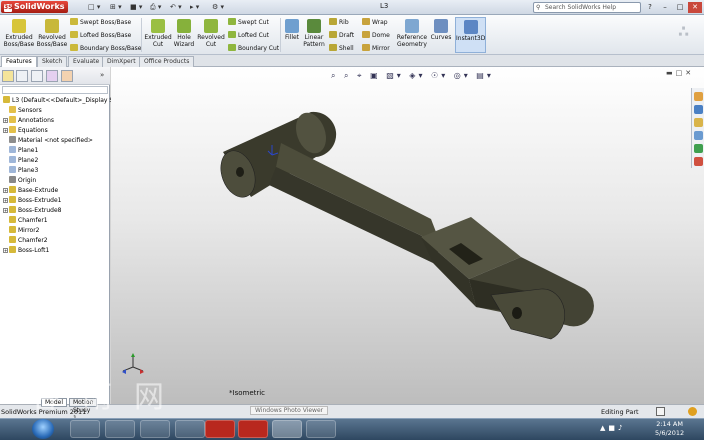 The image size is (704, 440). I want to click on lofted-cut-button: Lofted Cut, so click(248, 35).